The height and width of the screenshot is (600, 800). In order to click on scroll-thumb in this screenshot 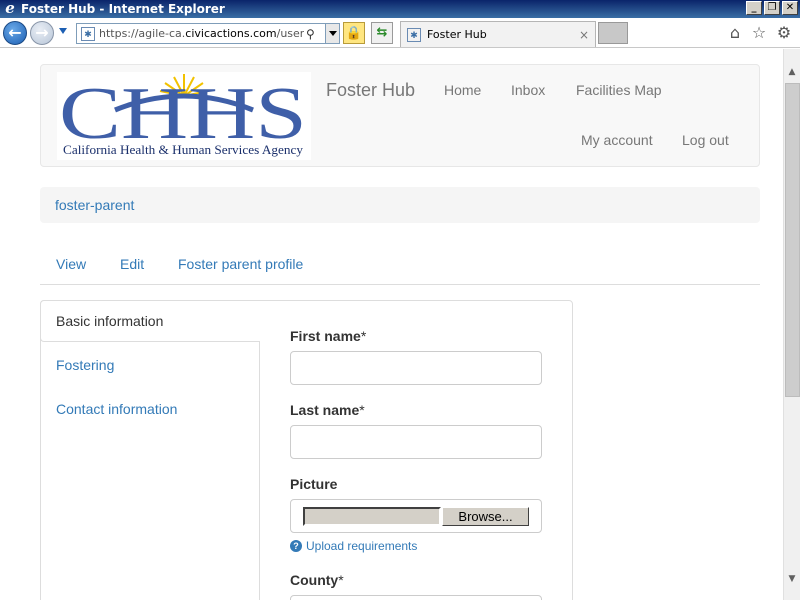, I will do `click(792, 240)`.